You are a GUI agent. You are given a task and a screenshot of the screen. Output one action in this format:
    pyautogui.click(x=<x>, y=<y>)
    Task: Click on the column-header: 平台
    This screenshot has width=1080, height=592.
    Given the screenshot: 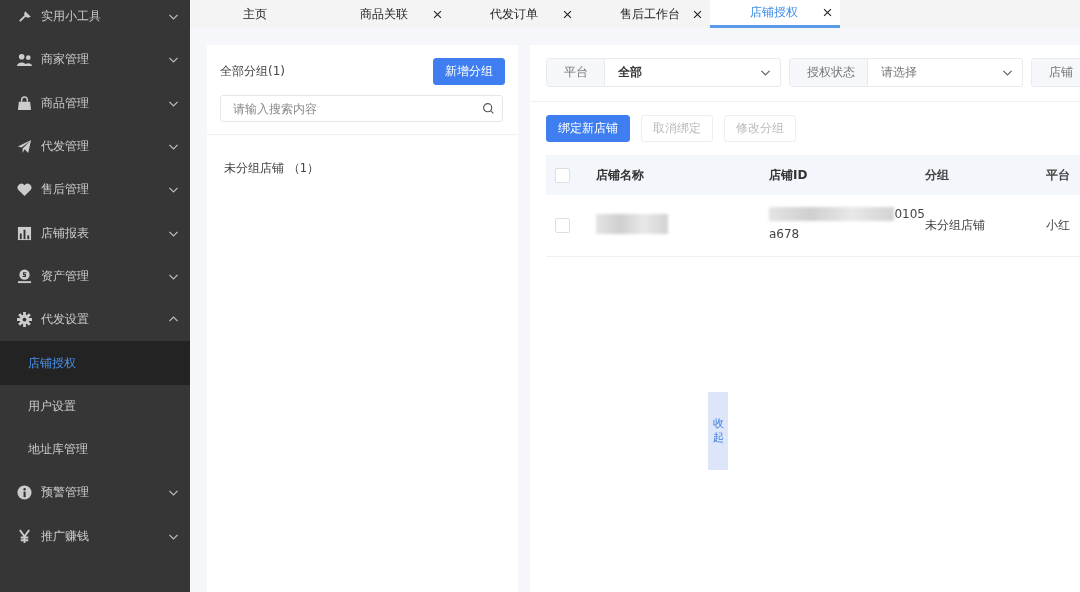 What is the action you would take?
    pyautogui.click(x=1058, y=175)
    